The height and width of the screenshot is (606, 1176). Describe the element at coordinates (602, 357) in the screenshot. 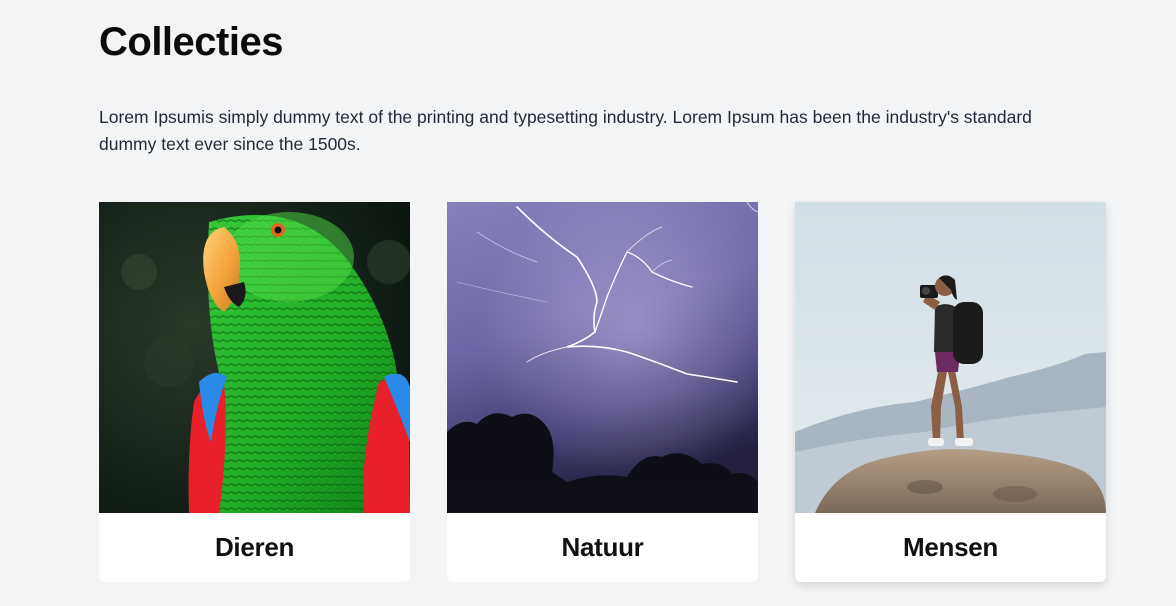

I see `lightning-photo` at that location.